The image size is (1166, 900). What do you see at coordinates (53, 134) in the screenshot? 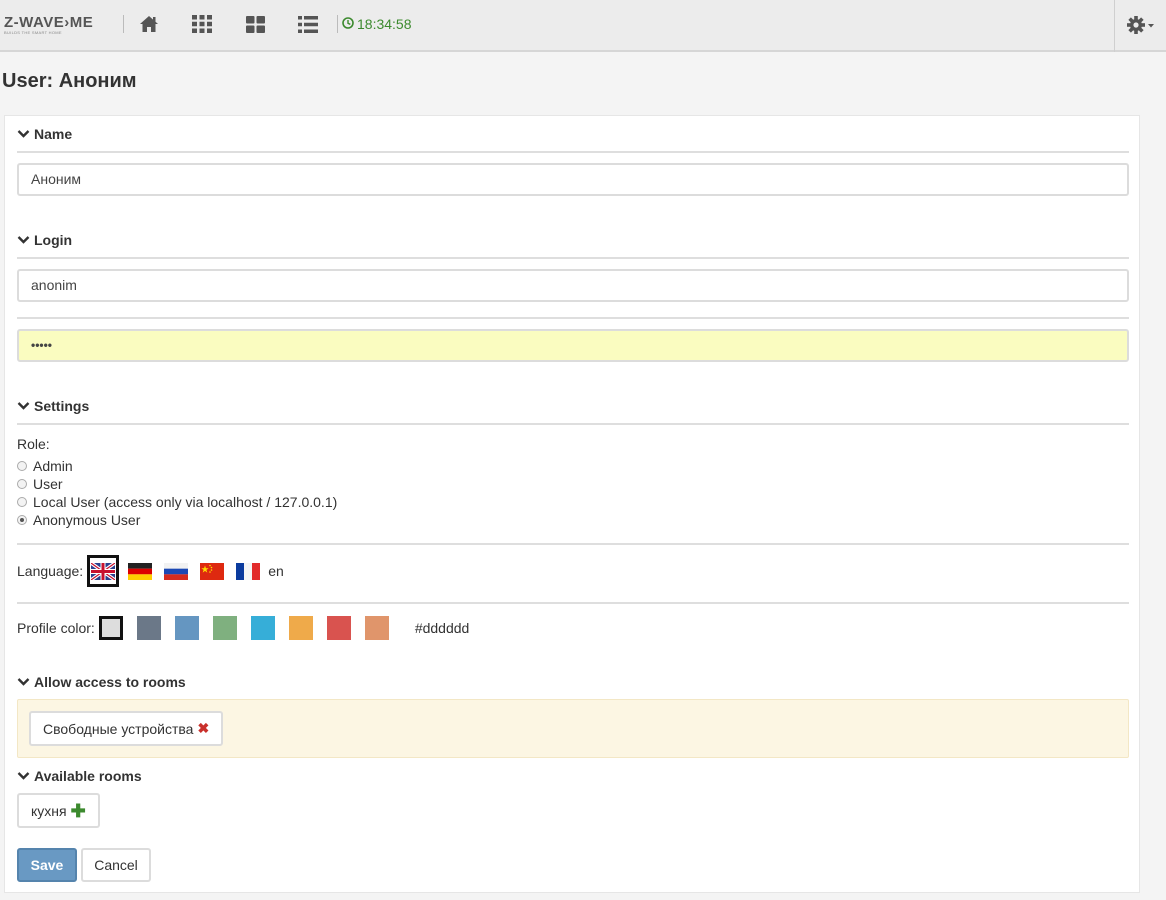
I see `name-section-title: Name` at bounding box center [53, 134].